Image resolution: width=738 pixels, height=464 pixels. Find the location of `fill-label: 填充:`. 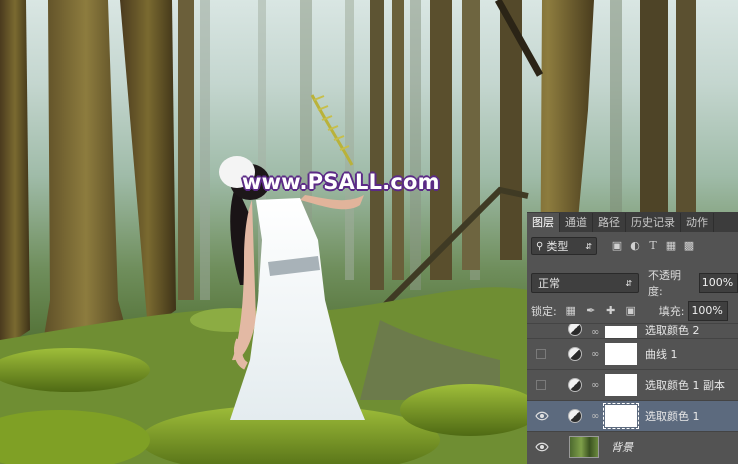

fill-label: 填充: is located at coordinates (671, 311).